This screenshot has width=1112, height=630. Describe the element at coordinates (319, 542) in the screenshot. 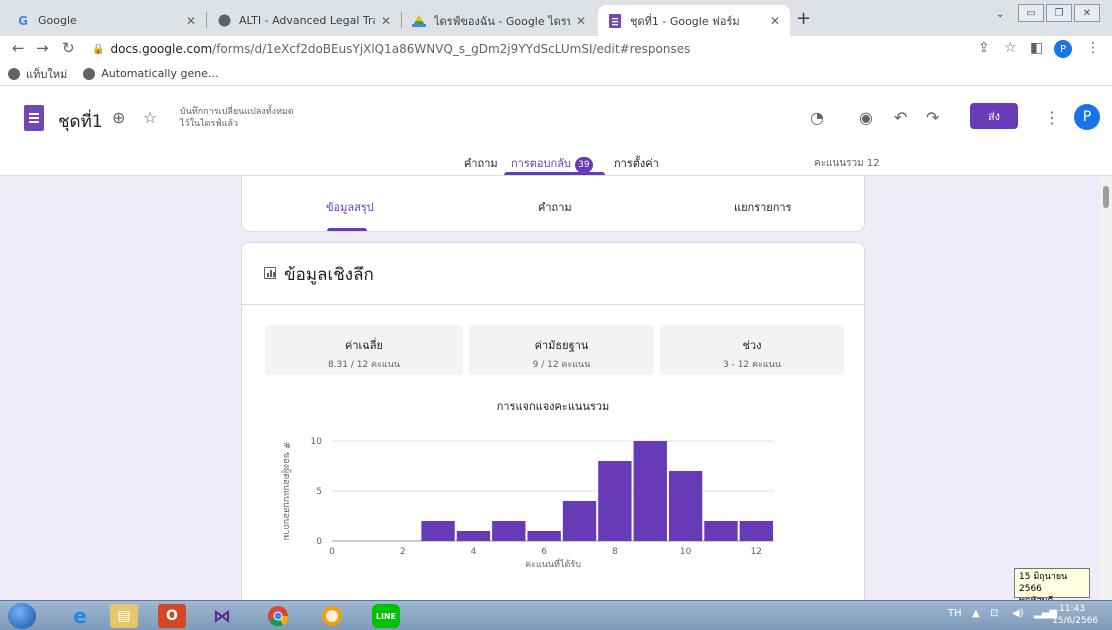

I see `y-tick-label: 0` at that location.